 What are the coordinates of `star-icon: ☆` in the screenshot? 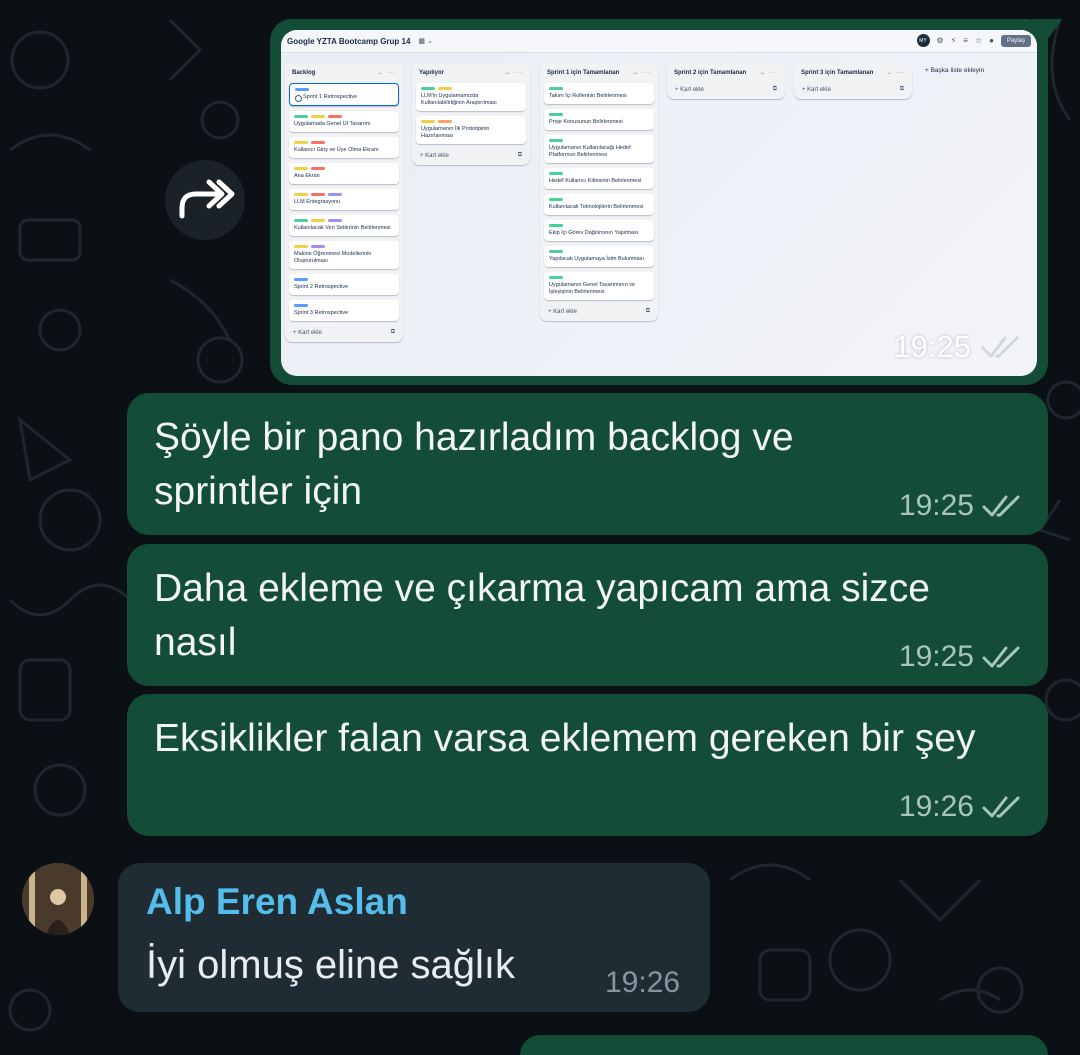 It's located at (978, 40).